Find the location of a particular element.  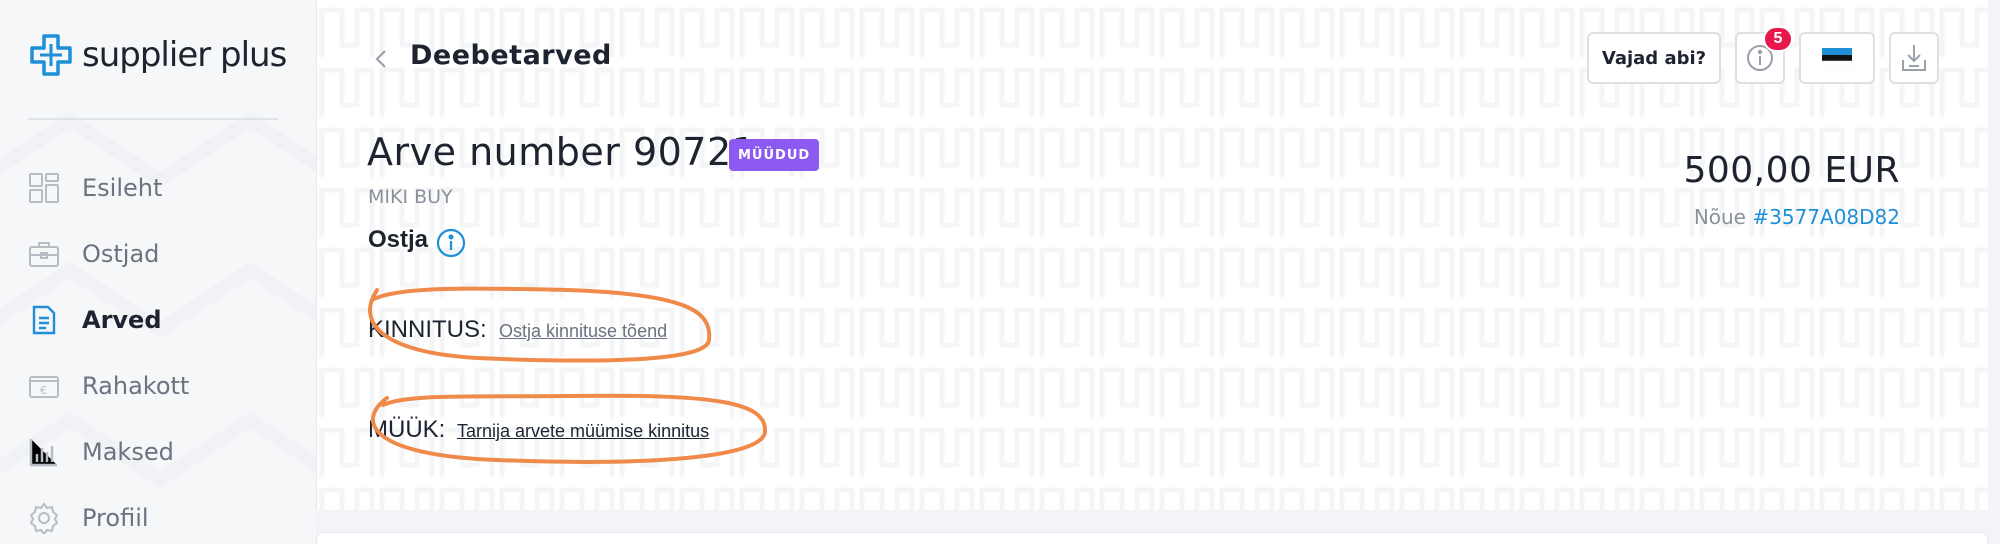

buyer-confirmation-link: Ostja kinnituse tõend is located at coordinates (583, 331).